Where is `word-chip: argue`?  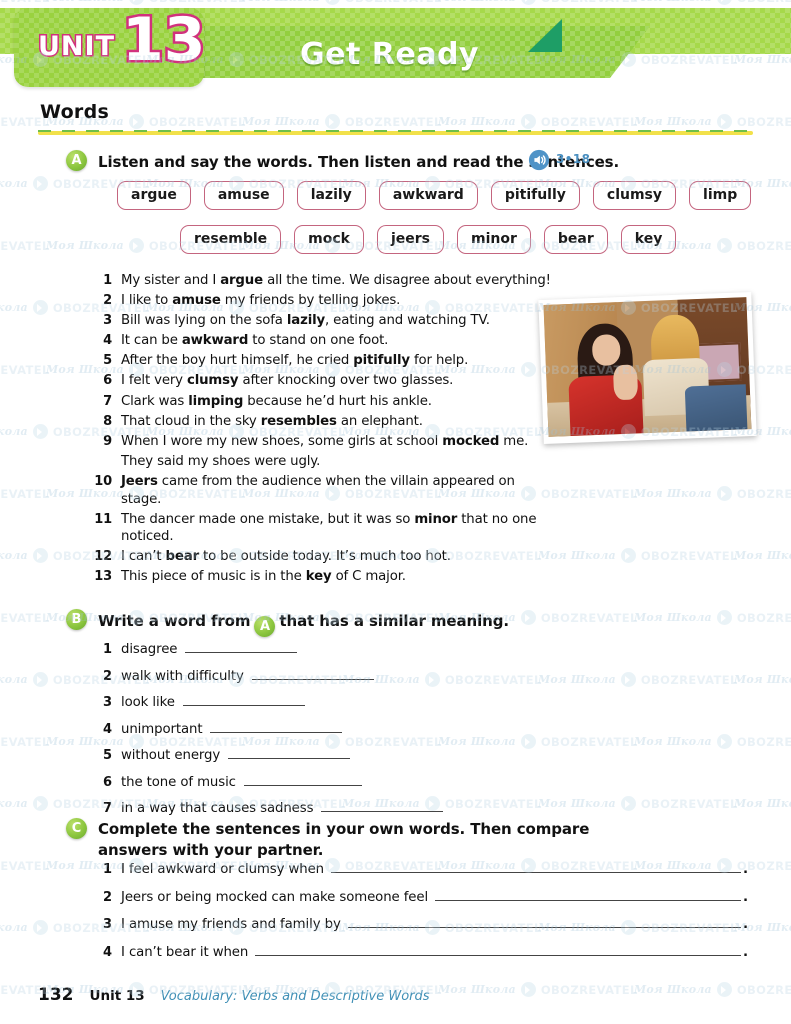 word-chip: argue is located at coordinates (154, 195).